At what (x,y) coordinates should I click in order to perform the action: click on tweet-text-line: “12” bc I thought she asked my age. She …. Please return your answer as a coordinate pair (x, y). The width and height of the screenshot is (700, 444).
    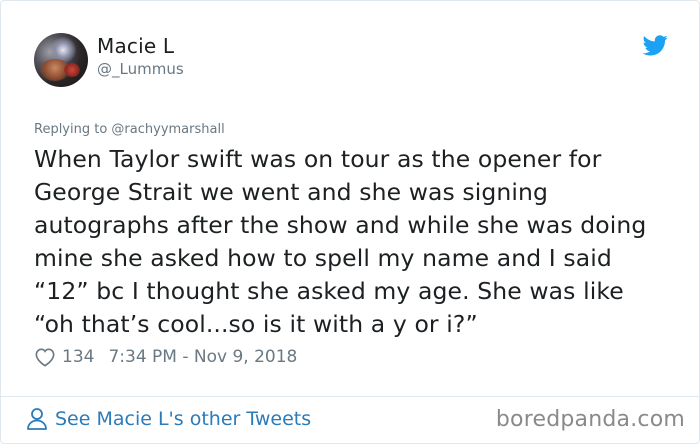
    Looking at the image, I should click on (329, 291).